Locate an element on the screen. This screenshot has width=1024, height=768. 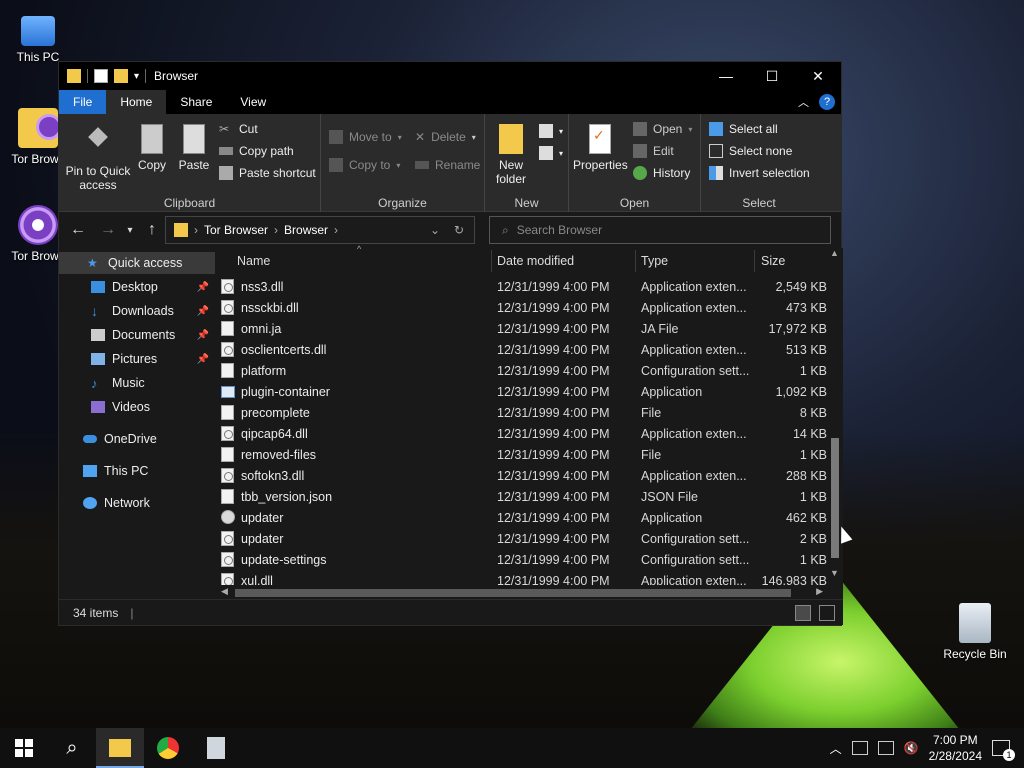
file-row: precomplete 12/31/1999 4:00 PM File 8 KB is located at coordinates (522, 412).